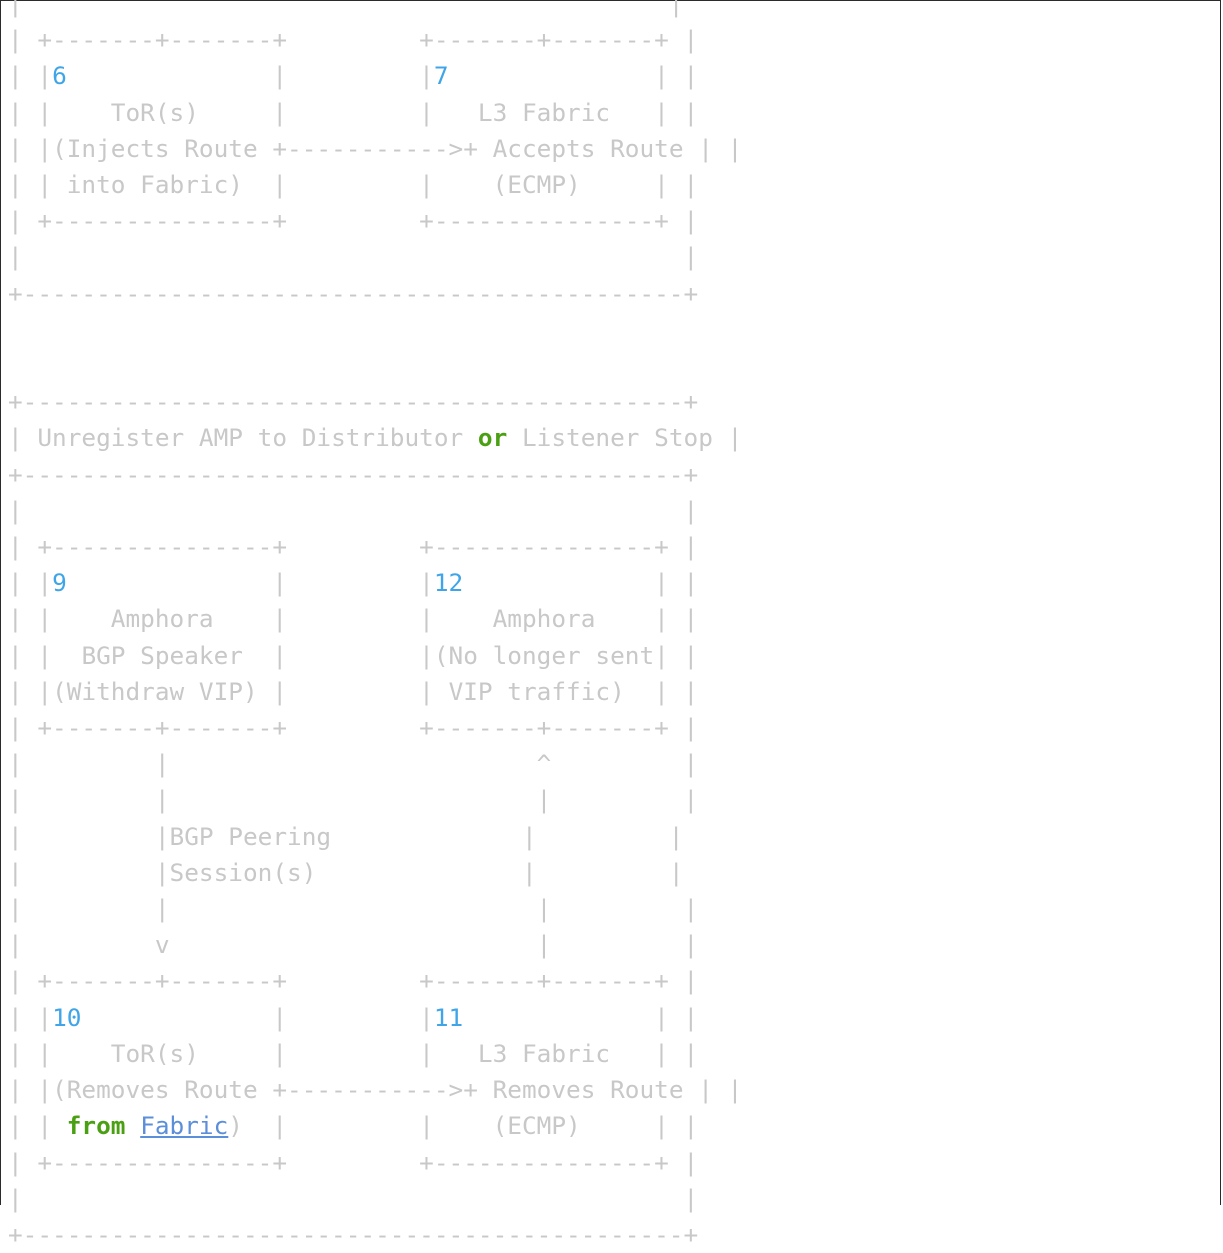  What do you see at coordinates (448, 583) in the screenshot?
I see `node-12-number: 12` at bounding box center [448, 583].